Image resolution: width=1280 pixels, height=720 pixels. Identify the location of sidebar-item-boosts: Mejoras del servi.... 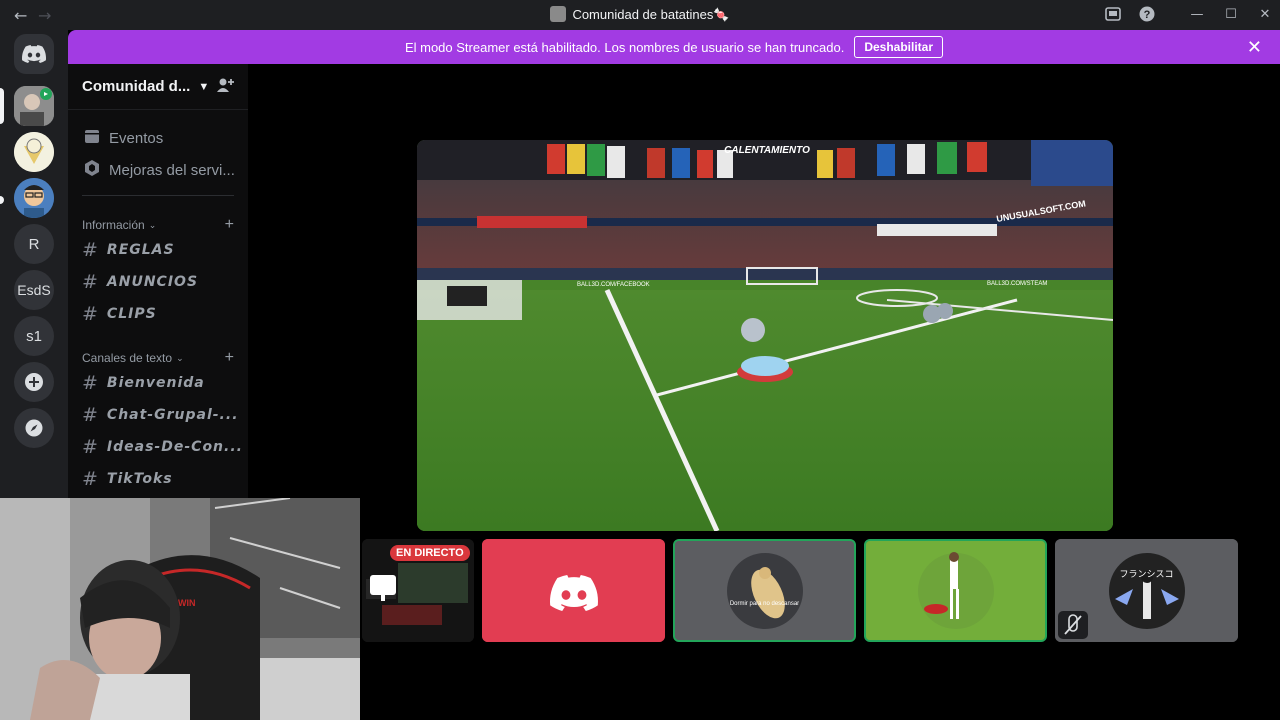
(158, 170).